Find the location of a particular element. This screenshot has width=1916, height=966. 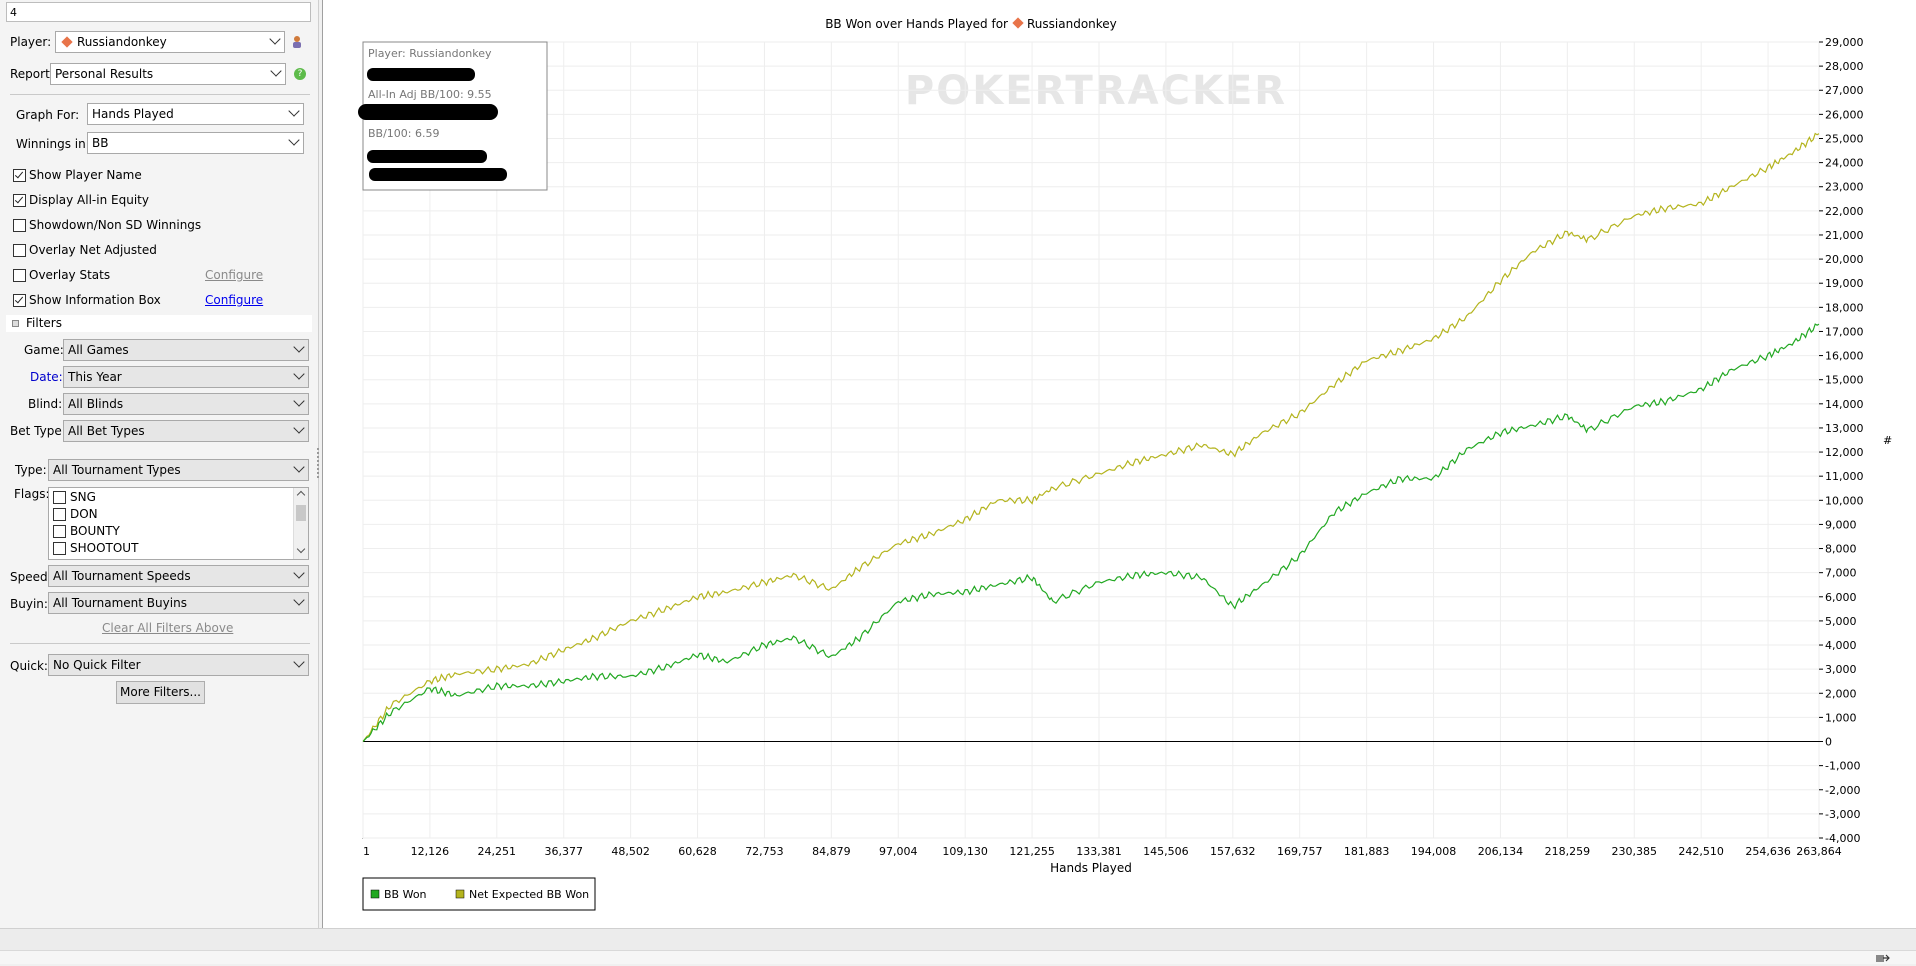

player-manage-icon is located at coordinates (298, 42).